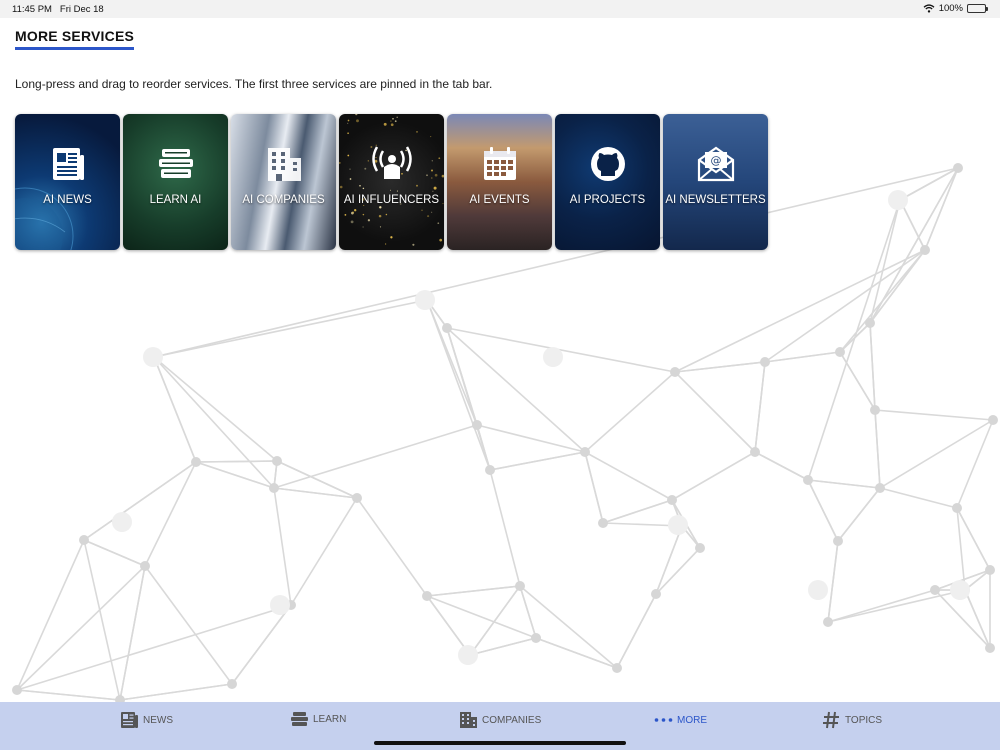  Describe the element at coordinates (391, 182) in the screenshot. I see `service-tile-ai-influencers: AI INFLUENCERS` at that location.